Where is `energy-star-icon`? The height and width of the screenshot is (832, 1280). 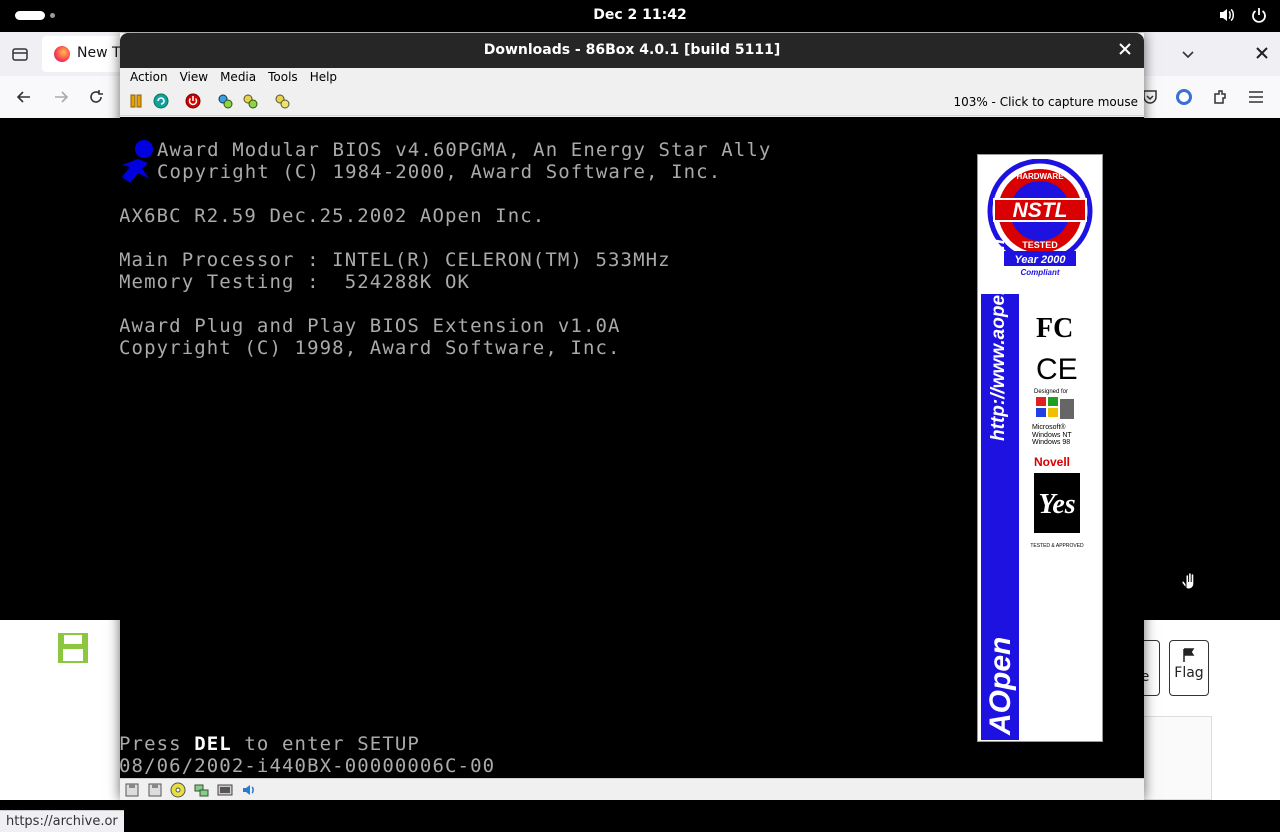
energy-star-icon is located at coordinates (137, 161).